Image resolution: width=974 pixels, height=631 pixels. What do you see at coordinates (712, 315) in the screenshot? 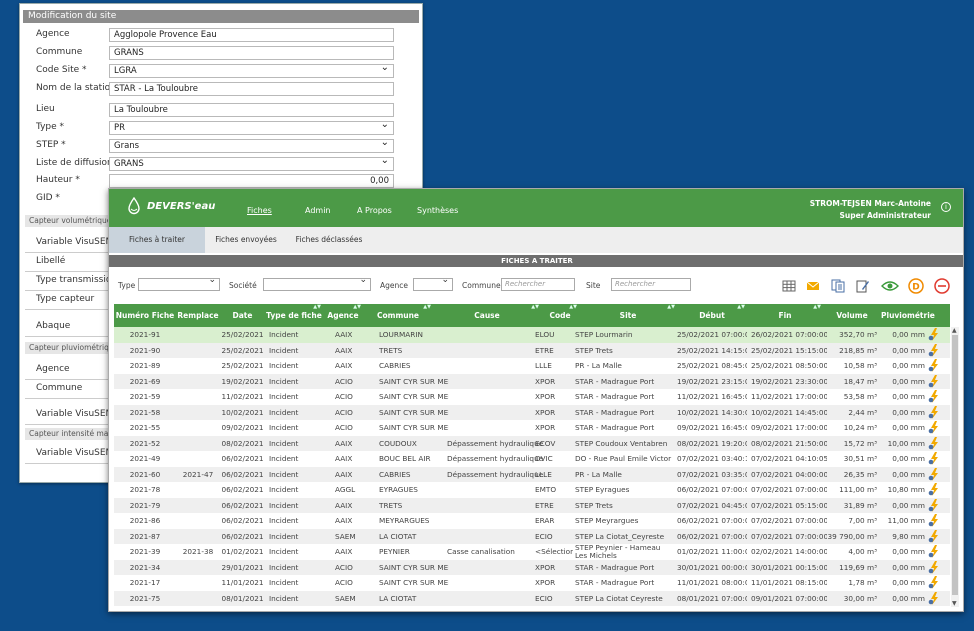
I see `col-debut-header: Début ▲▼` at bounding box center [712, 315].